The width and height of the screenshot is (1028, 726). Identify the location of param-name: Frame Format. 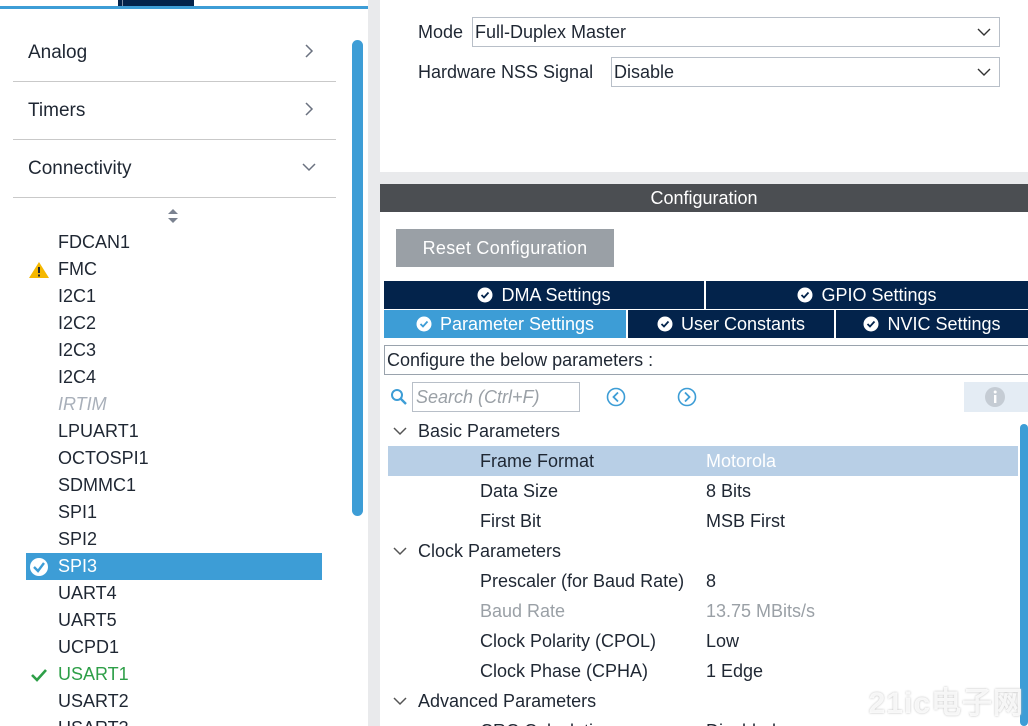
(537, 461).